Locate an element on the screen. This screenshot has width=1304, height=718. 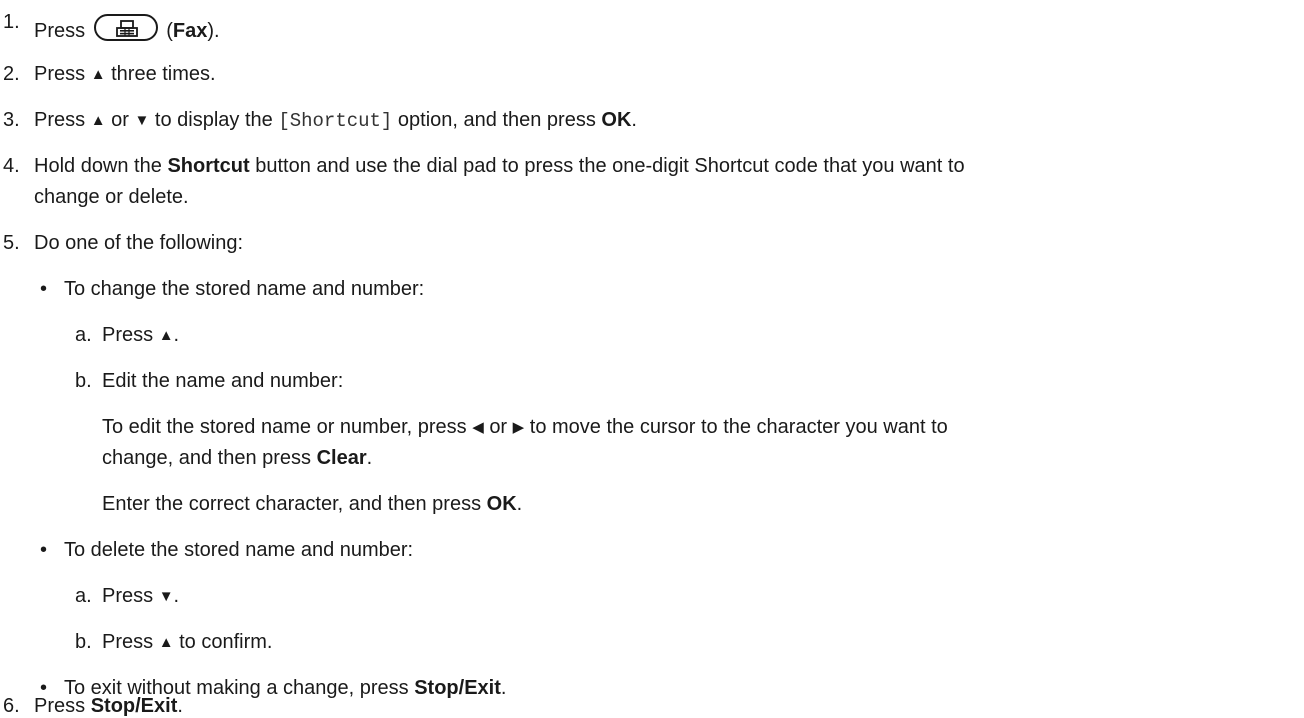
change-a-end: . is located at coordinates (176, 335).